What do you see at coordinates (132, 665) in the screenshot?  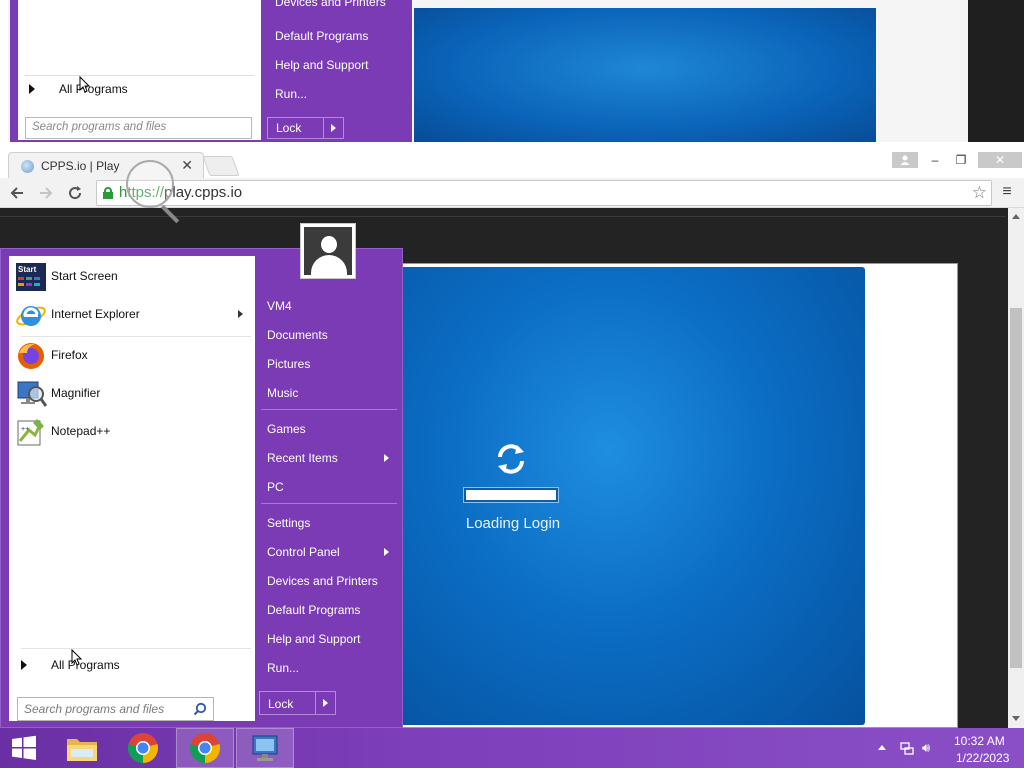 I see `all-programs-button: All Programs` at bounding box center [132, 665].